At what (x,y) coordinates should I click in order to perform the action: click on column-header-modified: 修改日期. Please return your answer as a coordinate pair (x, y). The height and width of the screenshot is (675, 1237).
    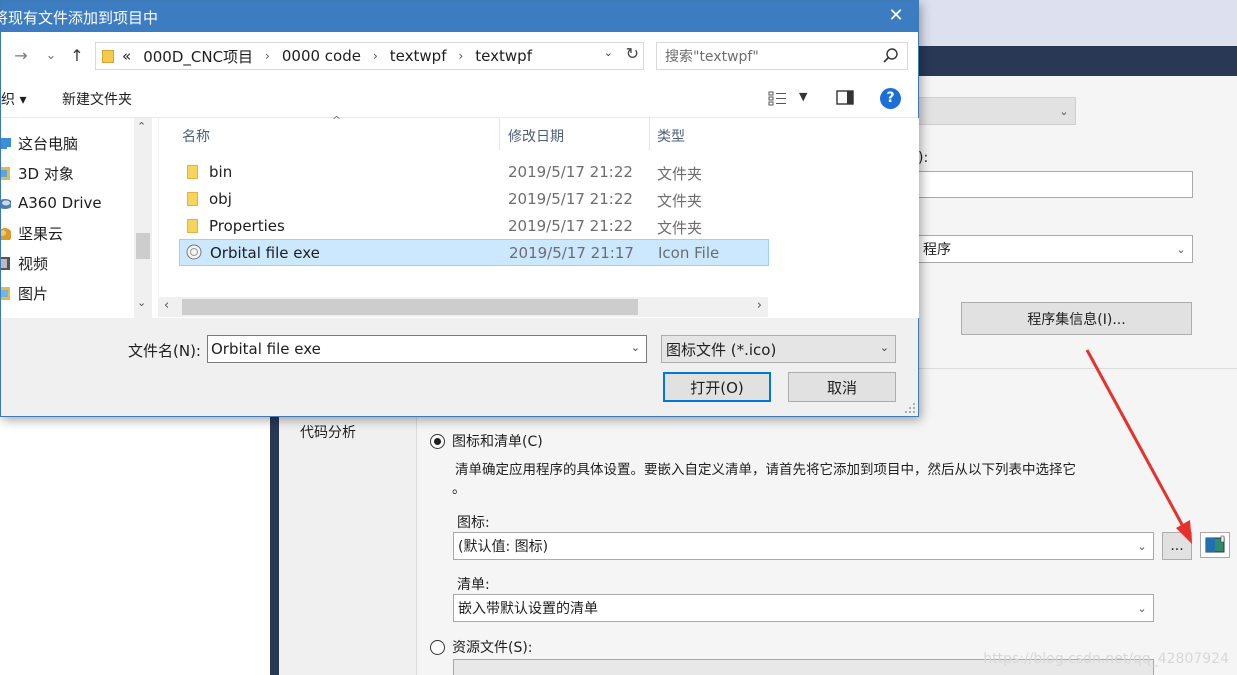
    Looking at the image, I should click on (536, 136).